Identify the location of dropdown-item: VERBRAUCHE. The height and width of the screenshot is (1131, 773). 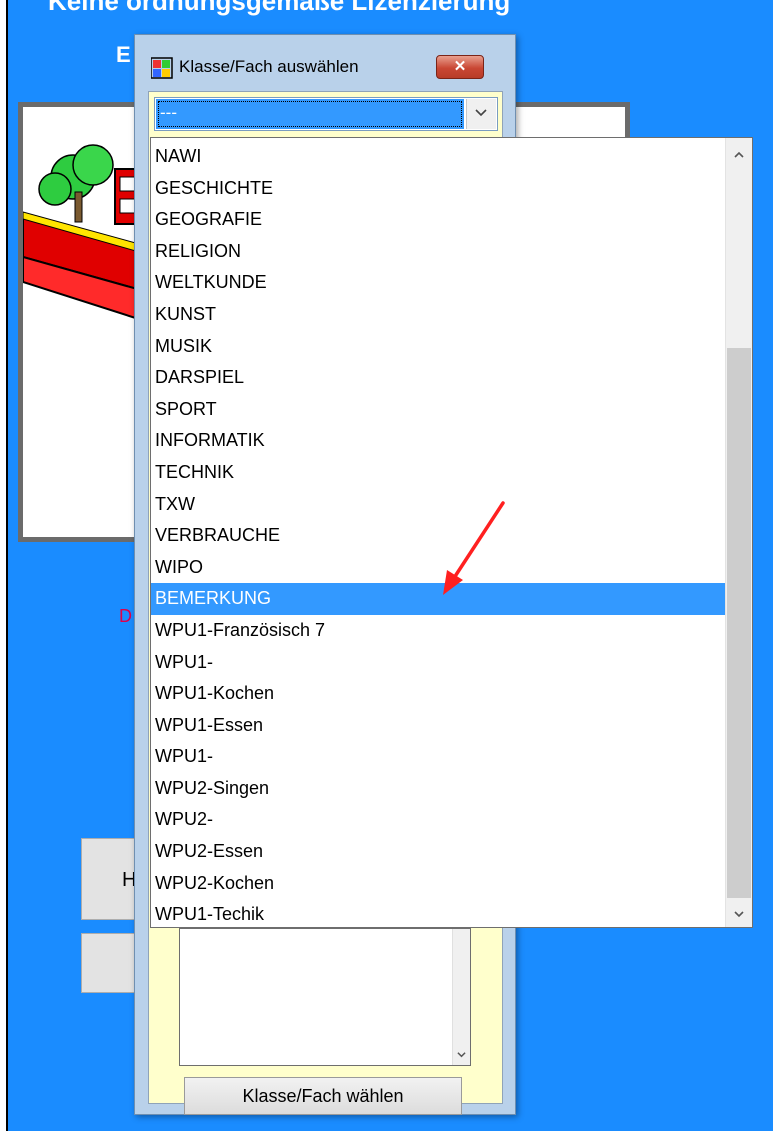
(438, 536).